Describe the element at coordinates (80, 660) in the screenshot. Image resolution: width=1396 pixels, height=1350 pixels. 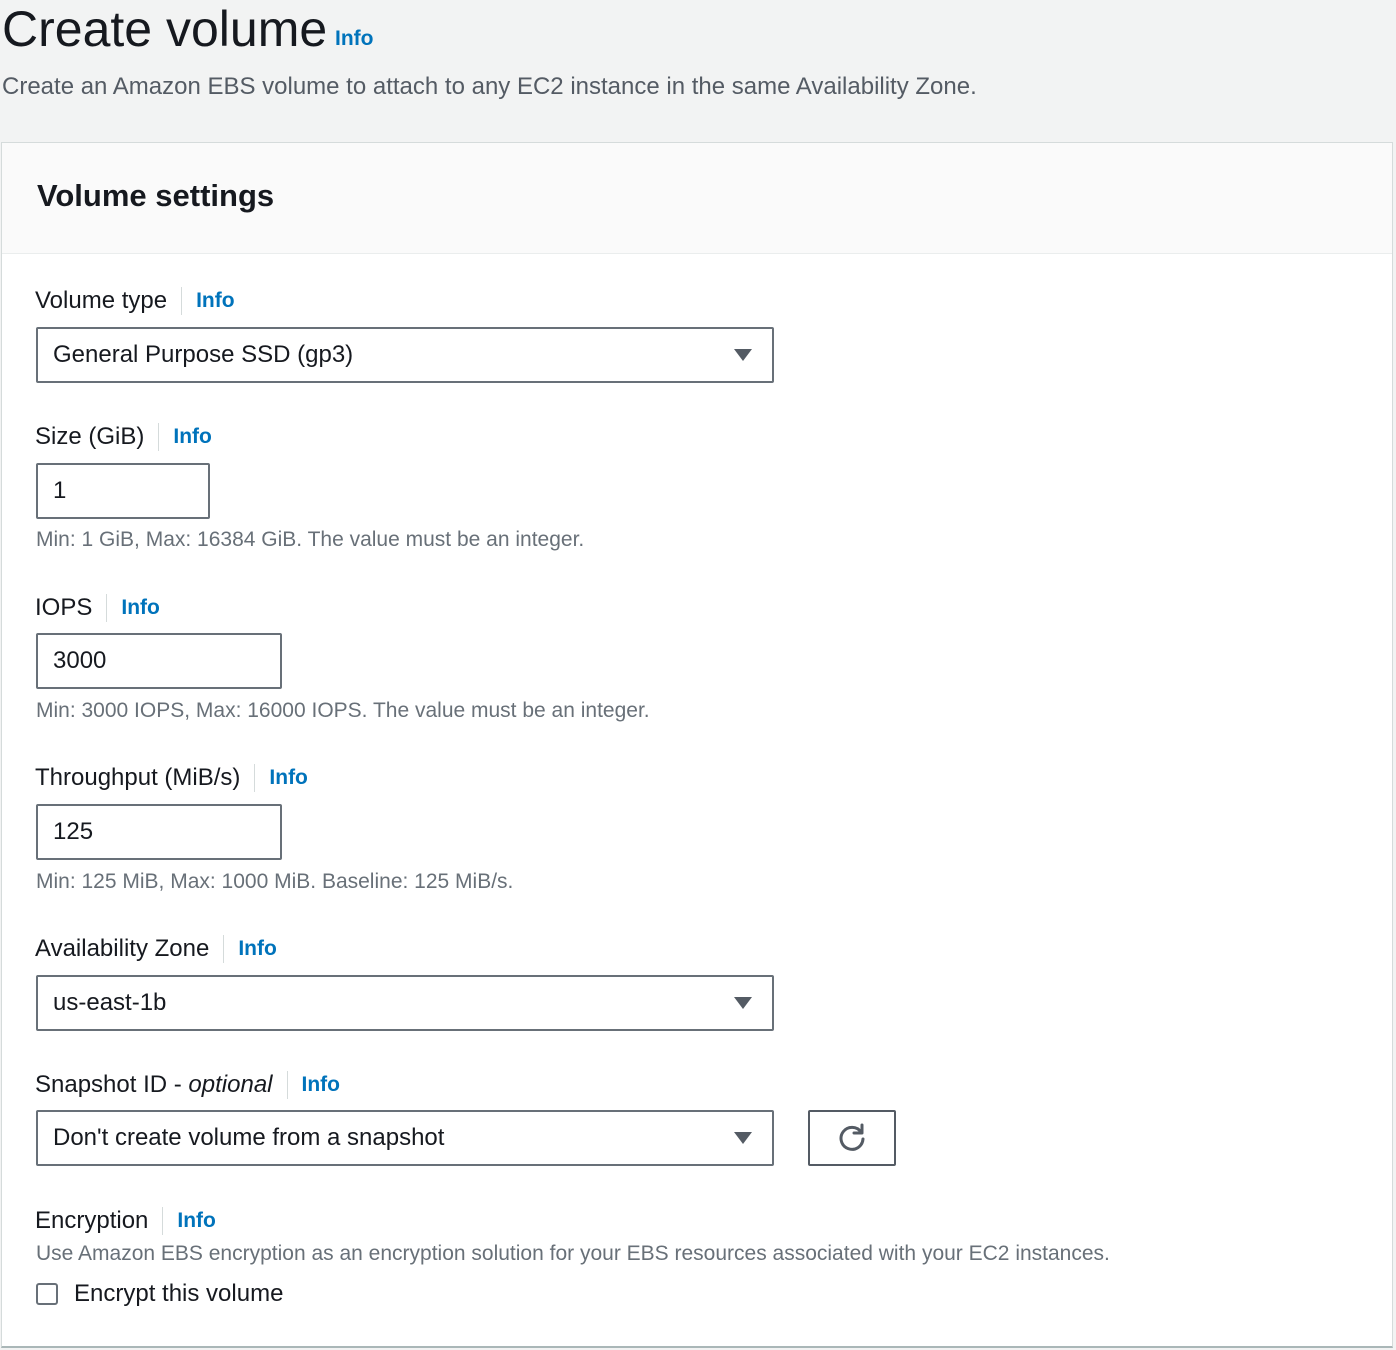
I see `iops-value: 3000` at that location.